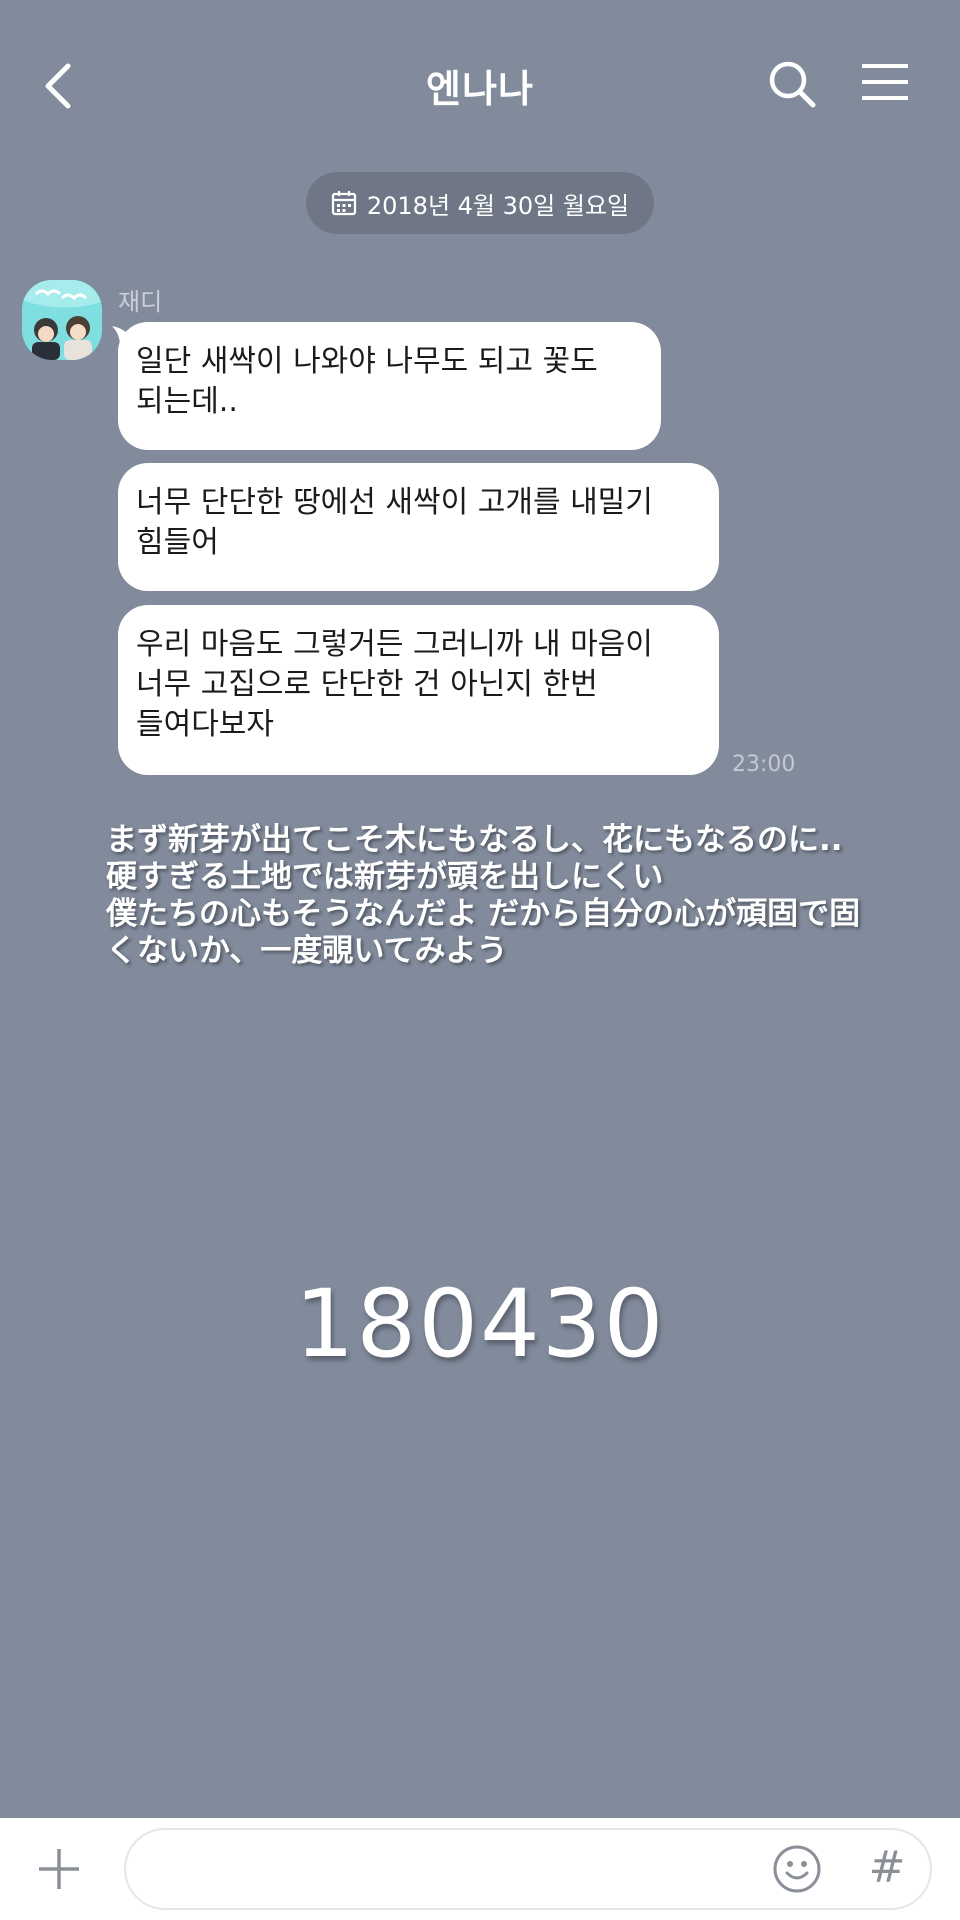 Image resolution: width=960 pixels, height=1920 pixels. I want to click on plus-icon, so click(59, 1869).